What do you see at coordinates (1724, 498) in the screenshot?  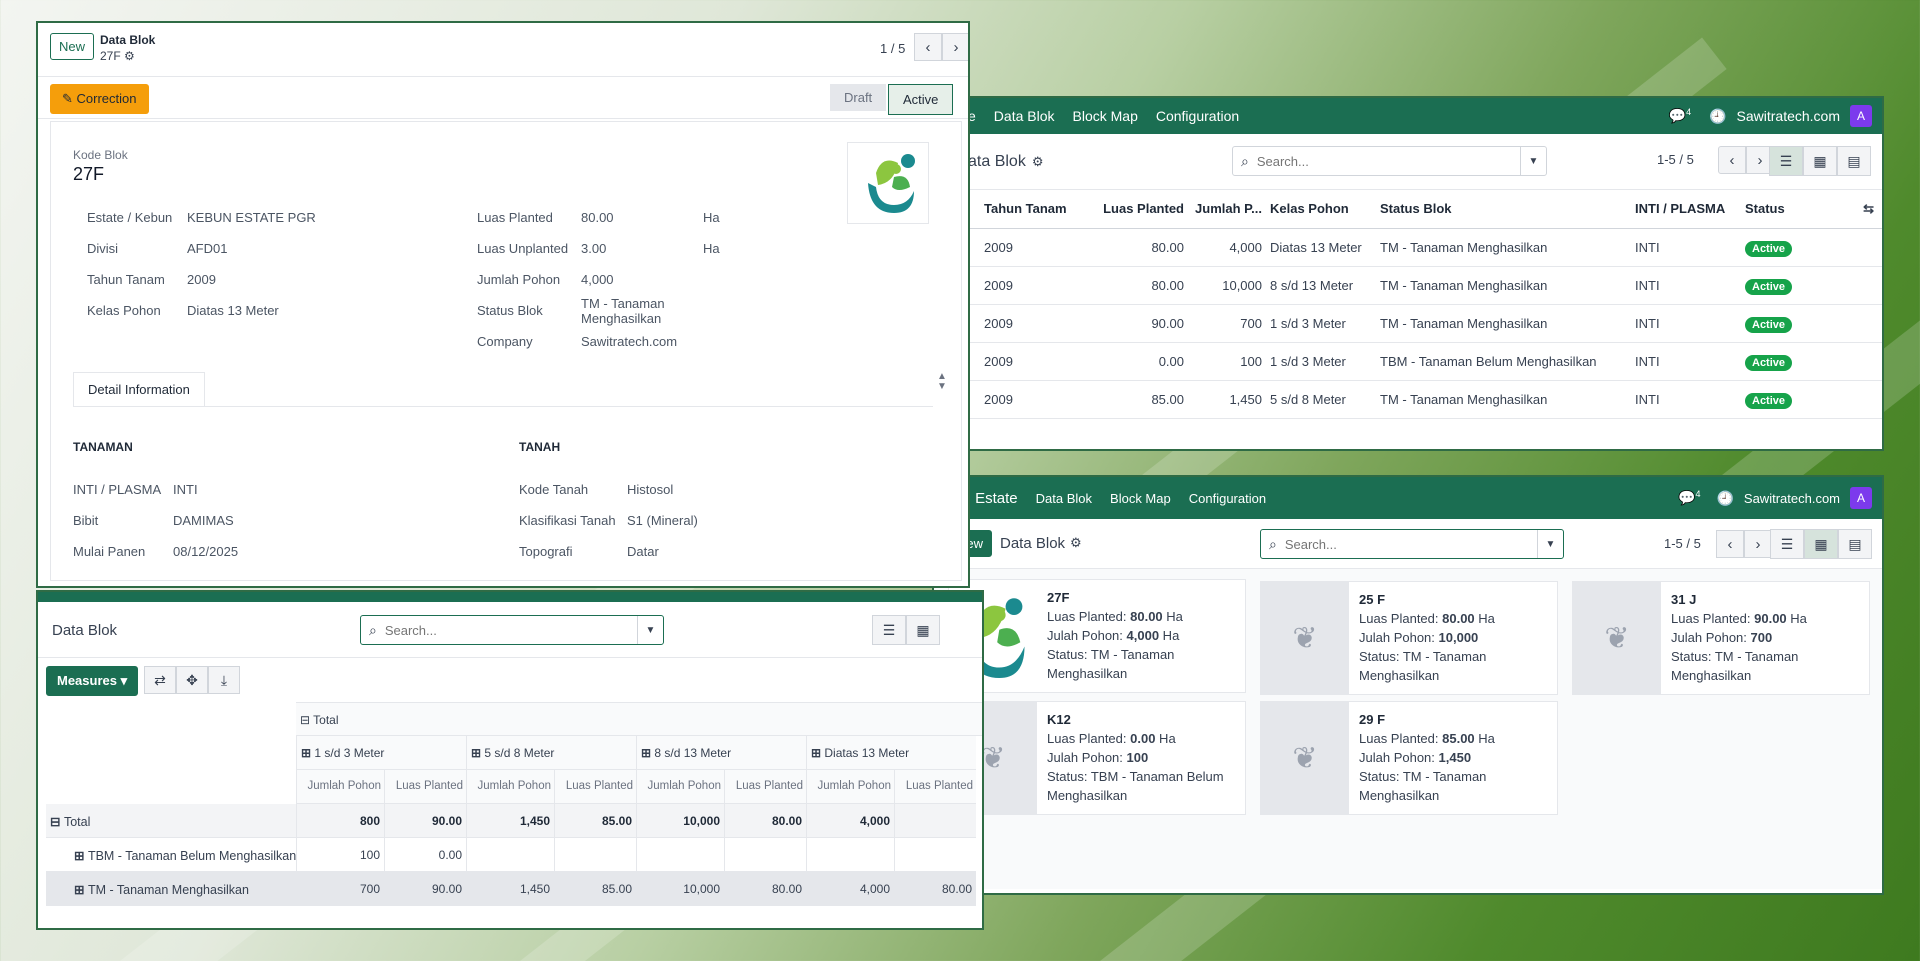 I see `clock-icon: 🕘` at bounding box center [1724, 498].